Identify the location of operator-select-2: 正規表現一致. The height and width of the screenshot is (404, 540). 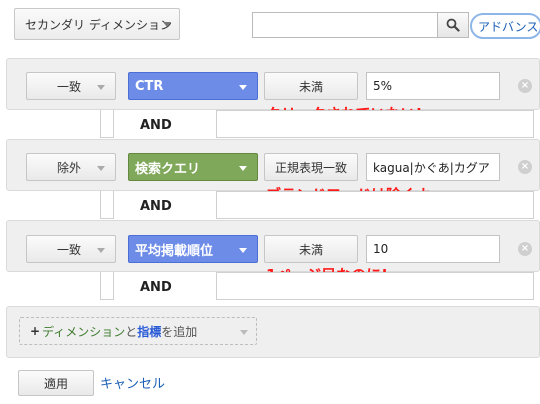
(311, 167).